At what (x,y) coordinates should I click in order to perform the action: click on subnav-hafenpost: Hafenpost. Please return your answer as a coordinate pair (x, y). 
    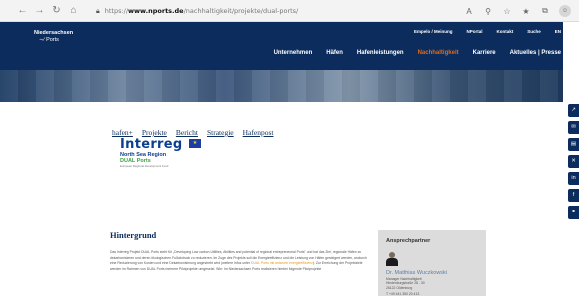
    Looking at the image, I should click on (258, 132).